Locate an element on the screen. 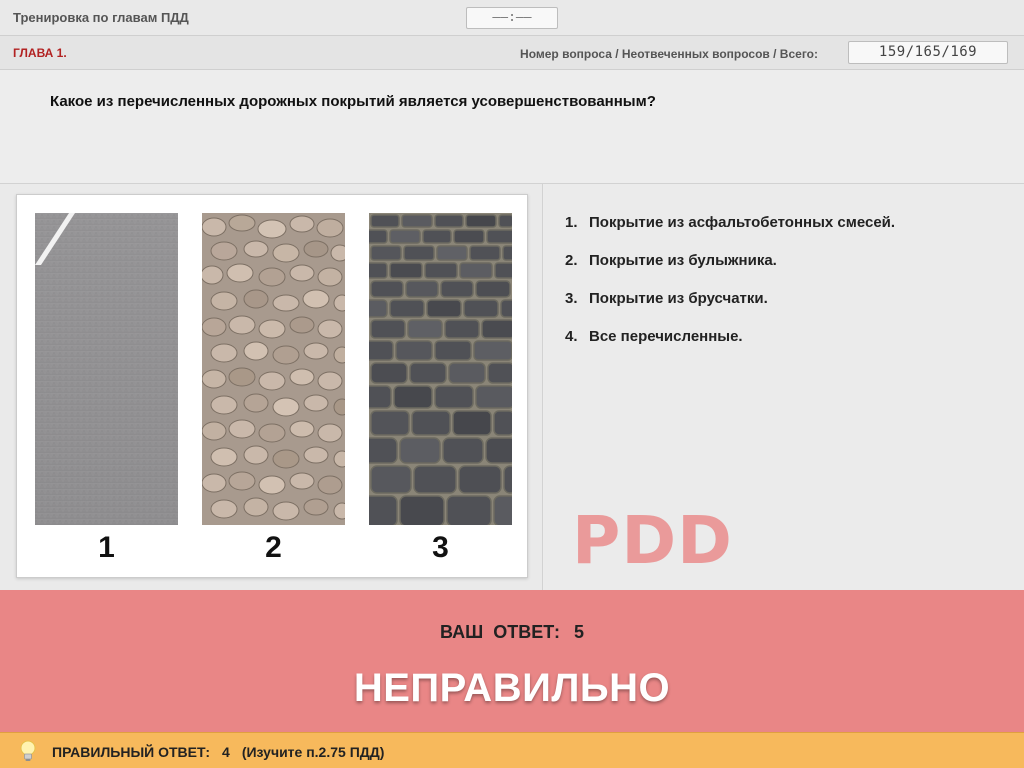 The image size is (1024, 768). correct-answer-label: ПРАВИЛЬНЫЙ ОТВЕТ: is located at coordinates (131, 752).